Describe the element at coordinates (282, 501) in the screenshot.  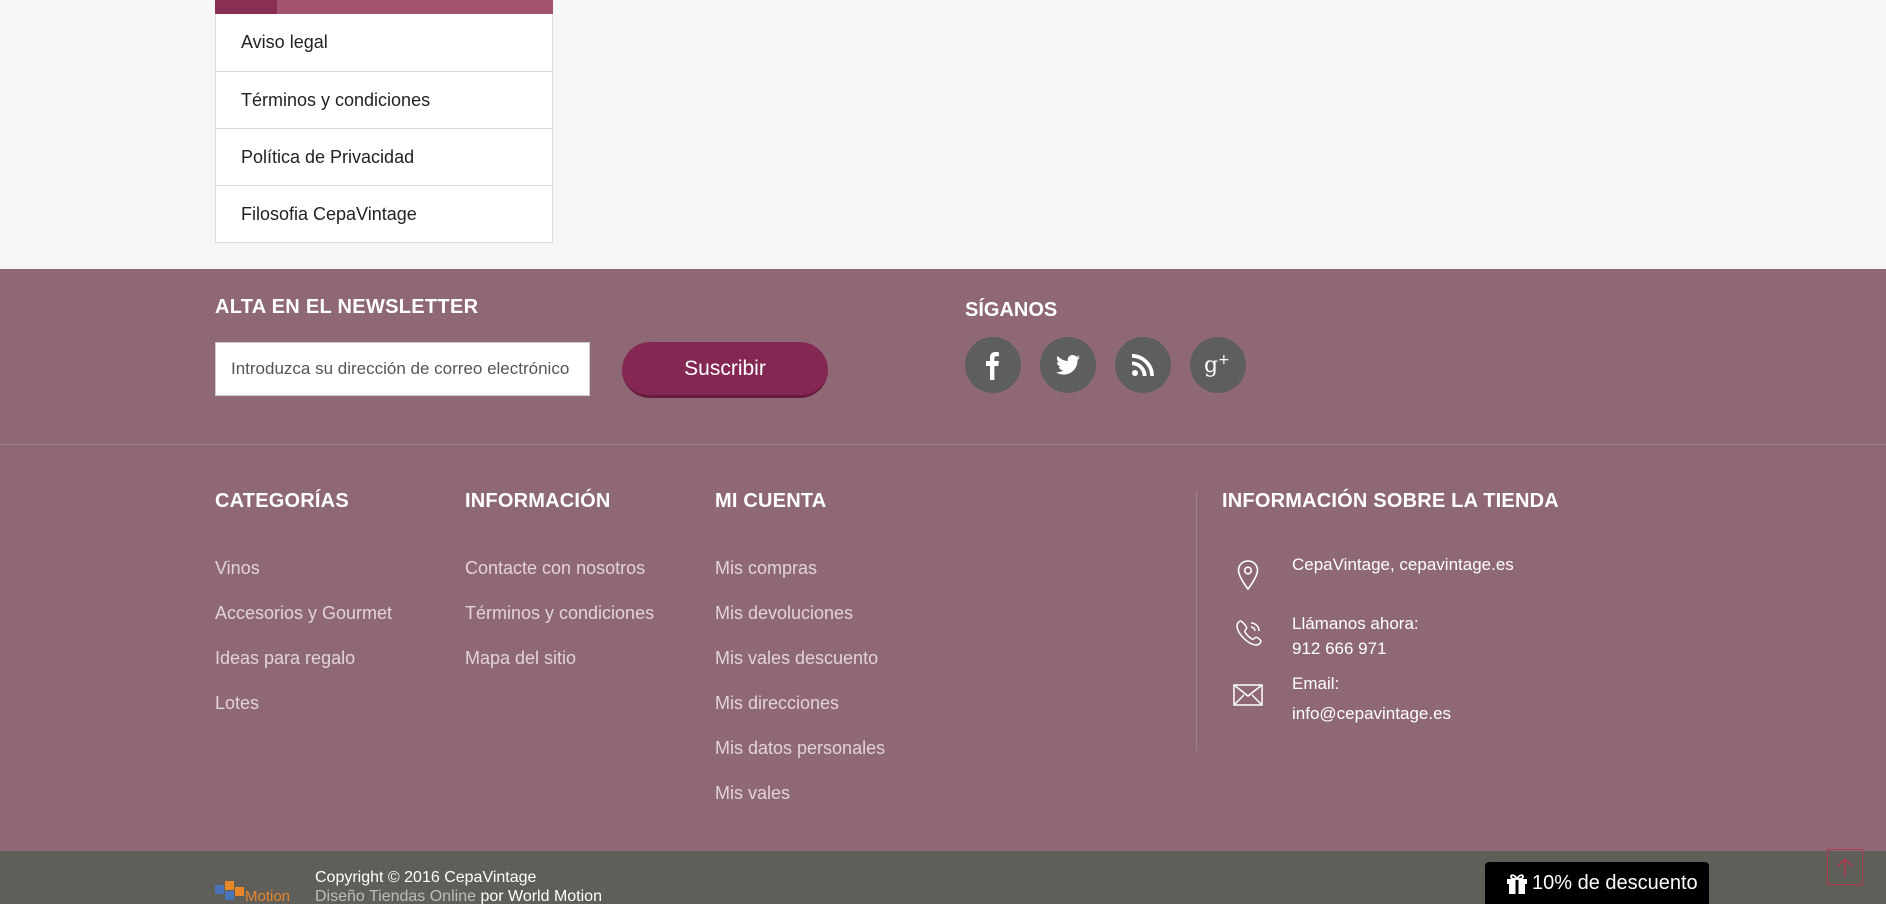
I see `categories-title: CATEGORÍAS` at that location.